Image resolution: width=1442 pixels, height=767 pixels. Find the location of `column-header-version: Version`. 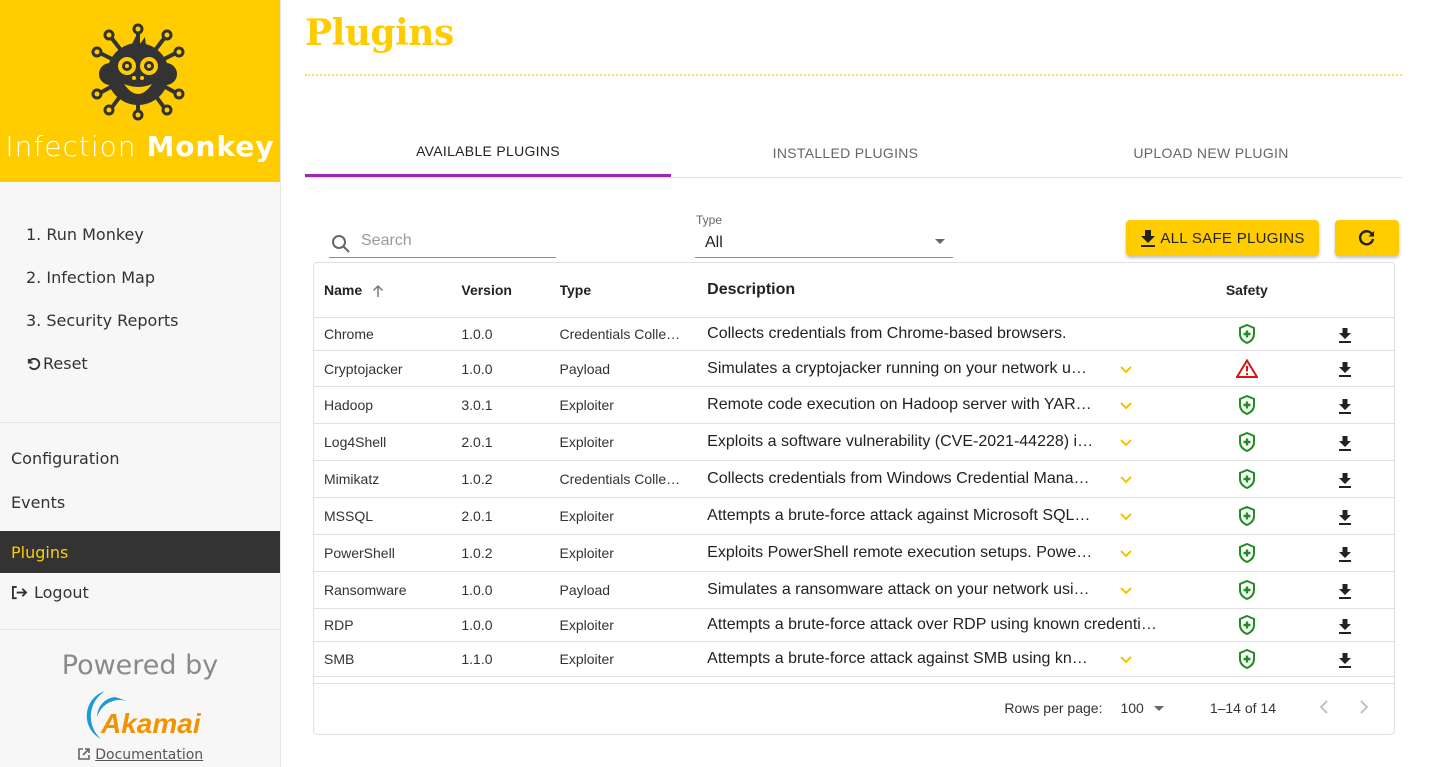

column-header-version: Version is located at coordinates (510, 290).